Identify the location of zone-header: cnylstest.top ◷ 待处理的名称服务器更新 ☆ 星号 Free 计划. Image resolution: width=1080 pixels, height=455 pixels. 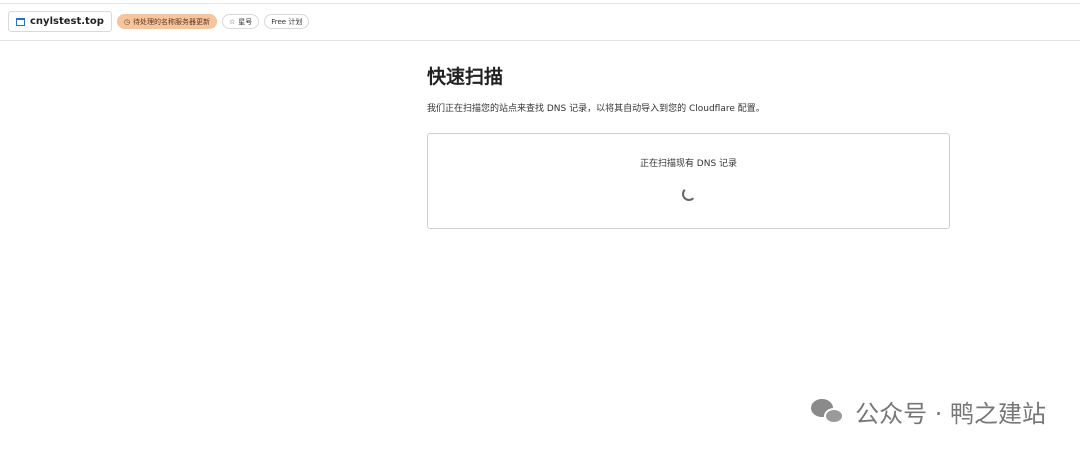
(159, 21).